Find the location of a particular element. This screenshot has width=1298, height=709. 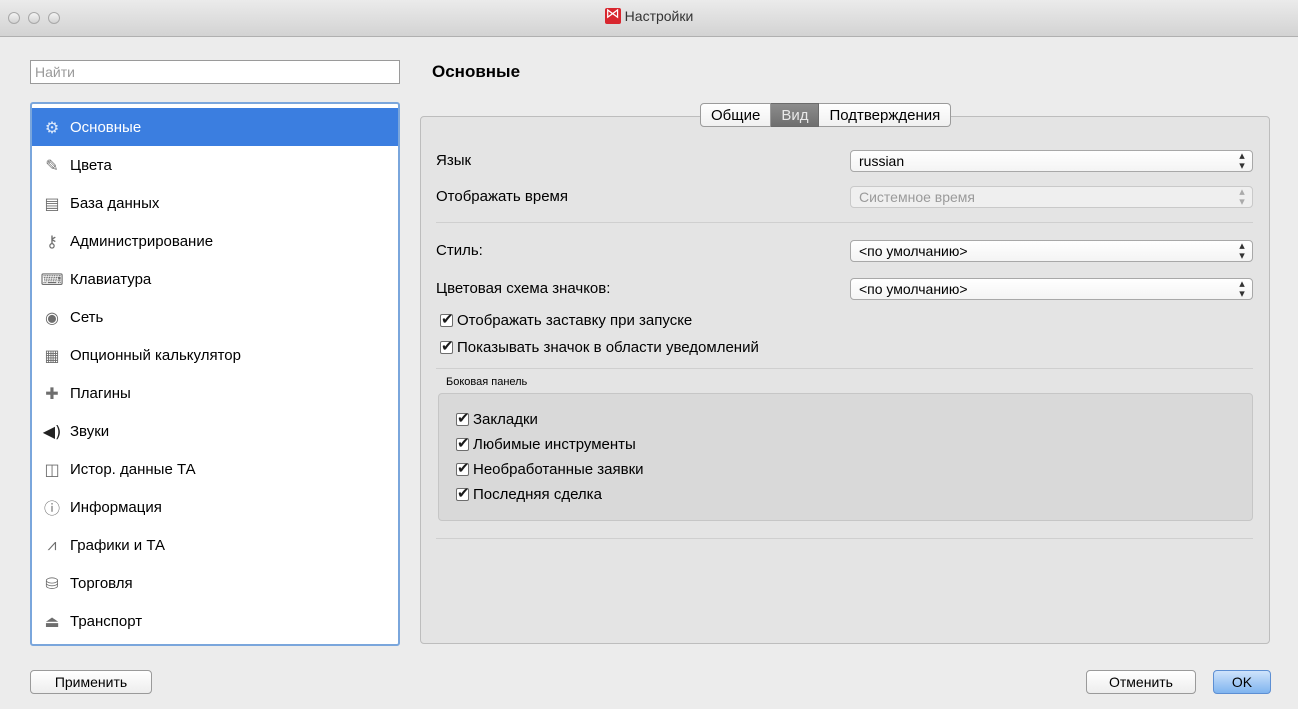

sidebar-item-network: ◉ Сеть is located at coordinates (215, 317).